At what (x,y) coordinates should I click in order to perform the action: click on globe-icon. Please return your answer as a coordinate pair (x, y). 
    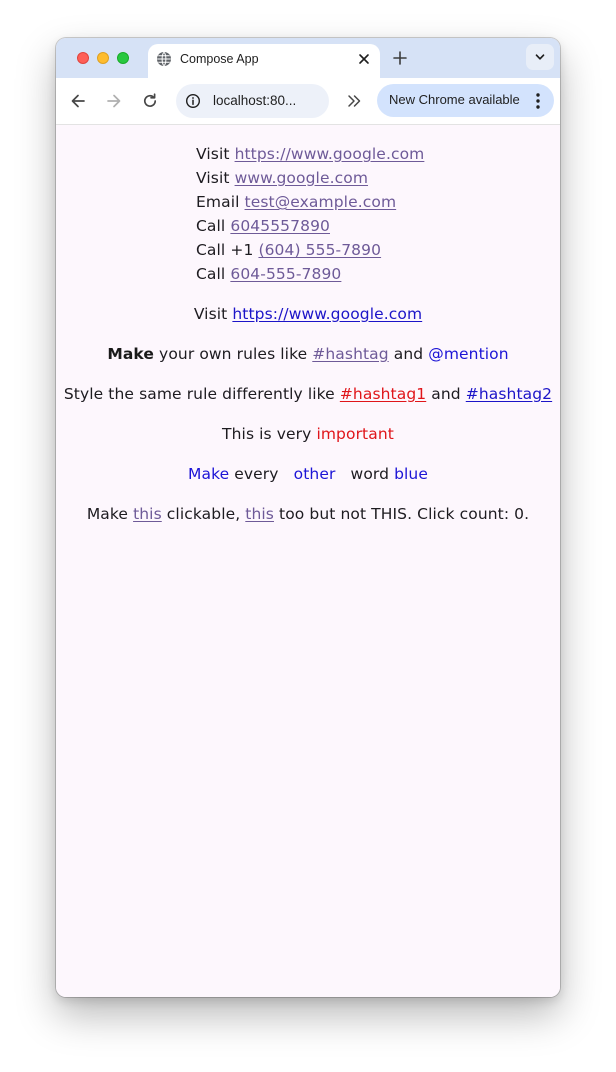
    Looking at the image, I should click on (164, 59).